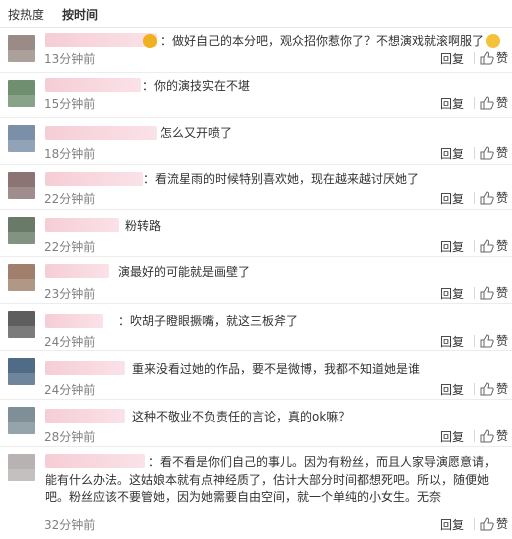 The height and width of the screenshot is (539, 512). What do you see at coordinates (256, 188) in the screenshot?
I see `comment-item: ：看流星雨的时候特别喜欢她，现在越来越讨厌她了 22分钟前 回复 赞` at bounding box center [256, 188].